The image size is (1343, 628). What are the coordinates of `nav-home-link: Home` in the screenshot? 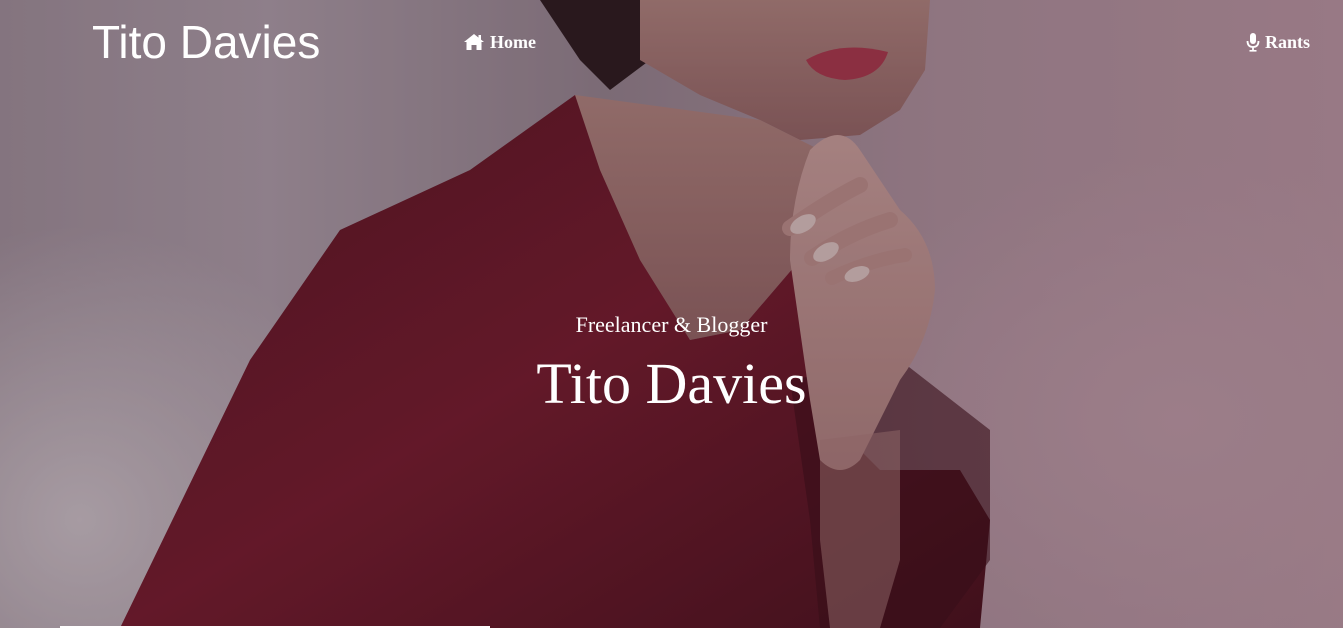 It's located at (499, 42).